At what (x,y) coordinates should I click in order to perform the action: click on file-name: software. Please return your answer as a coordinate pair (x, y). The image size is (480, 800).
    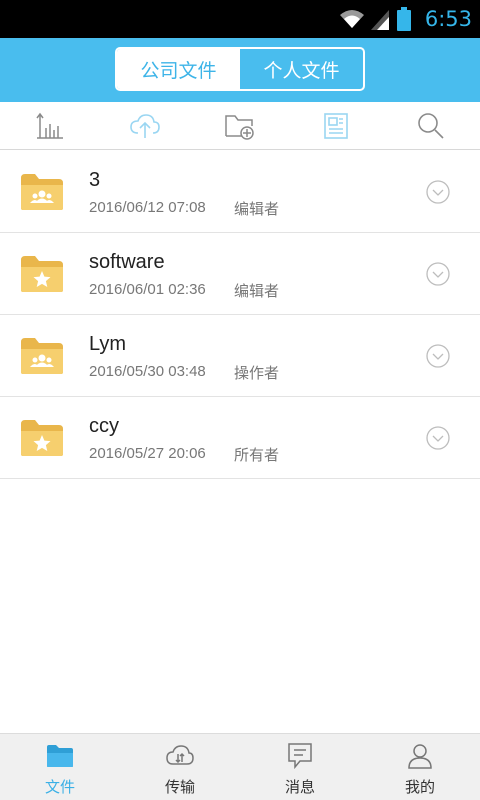
    Looking at the image, I should click on (127, 262).